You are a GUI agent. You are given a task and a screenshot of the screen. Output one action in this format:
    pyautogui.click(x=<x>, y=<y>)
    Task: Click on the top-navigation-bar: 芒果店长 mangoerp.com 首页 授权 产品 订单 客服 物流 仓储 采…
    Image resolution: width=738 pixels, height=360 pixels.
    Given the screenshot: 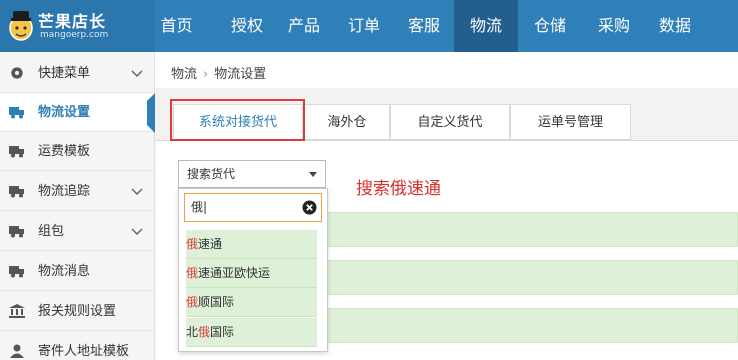 What is the action you would take?
    pyautogui.click(x=369, y=26)
    